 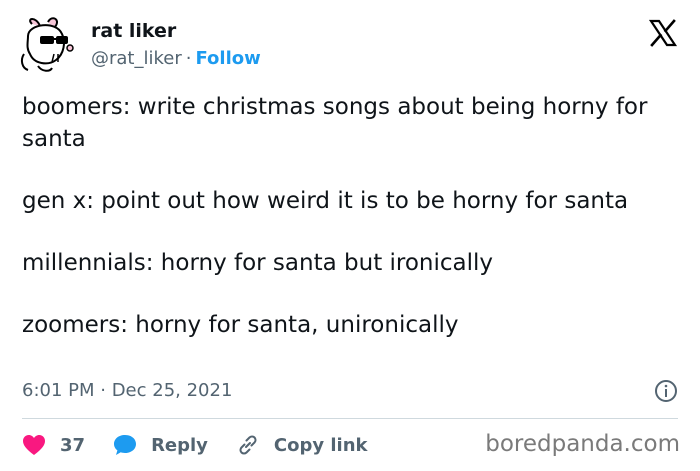 What do you see at coordinates (47, 44) in the screenshot?
I see `rat-avatar-icon` at bounding box center [47, 44].